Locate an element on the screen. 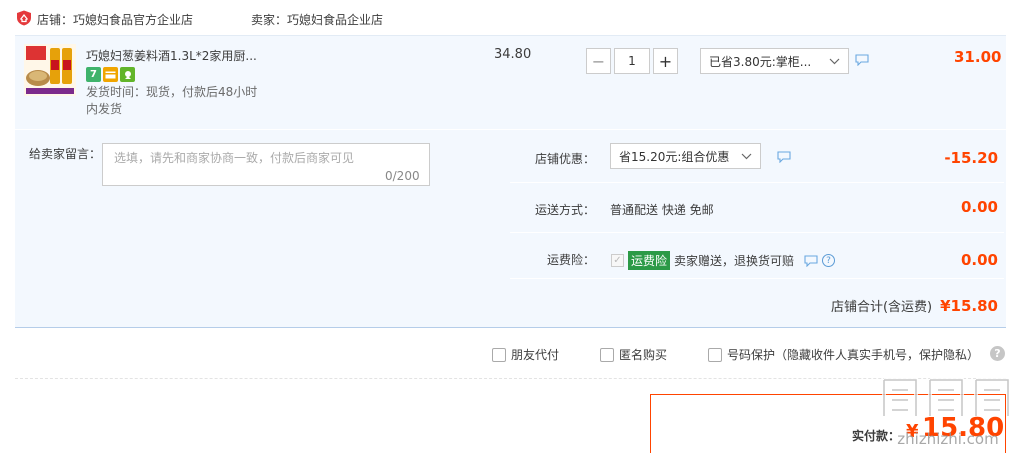 The width and height of the screenshot is (1024, 453). service-tags: 7 is located at coordinates (110, 74).